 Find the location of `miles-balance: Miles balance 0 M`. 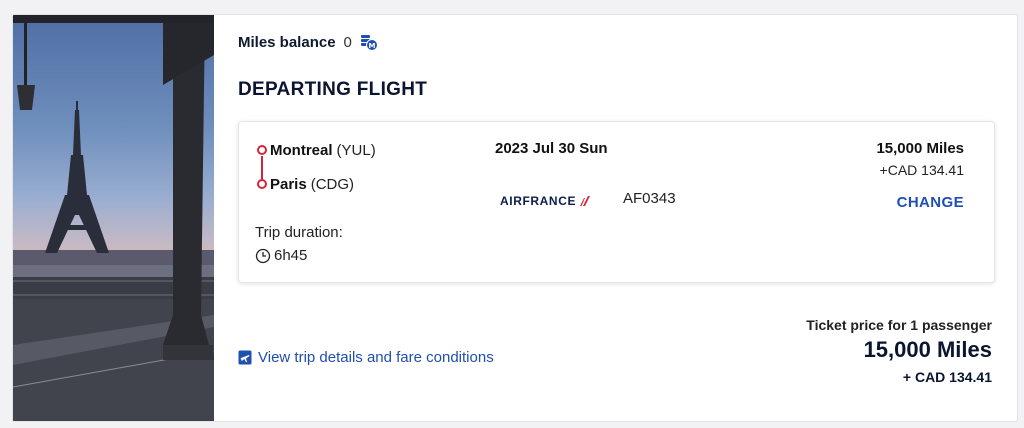

miles-balance: Miles balance 0 M is located at coordinates (308, 42).